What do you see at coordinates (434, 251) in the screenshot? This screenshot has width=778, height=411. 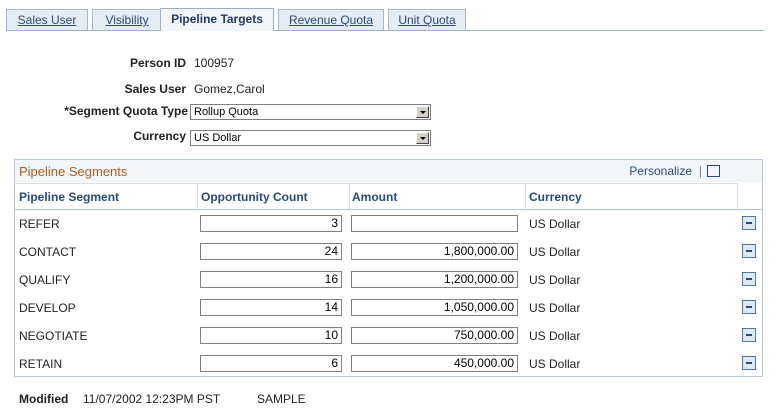 I see `amount-input: 1,800,000.00` at bounding box center [434, 251].